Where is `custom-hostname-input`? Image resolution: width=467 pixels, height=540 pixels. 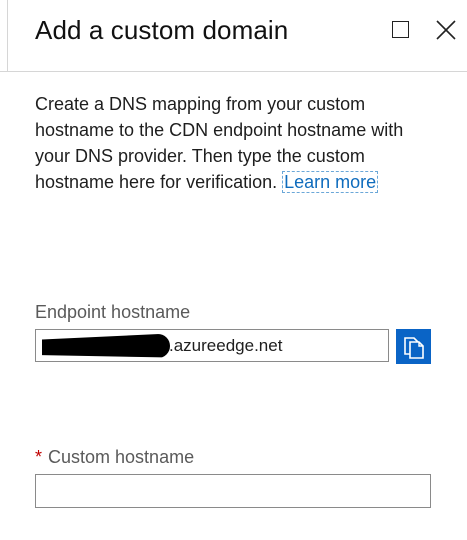 custom-hostname-input is located at coordinates (233, 491).